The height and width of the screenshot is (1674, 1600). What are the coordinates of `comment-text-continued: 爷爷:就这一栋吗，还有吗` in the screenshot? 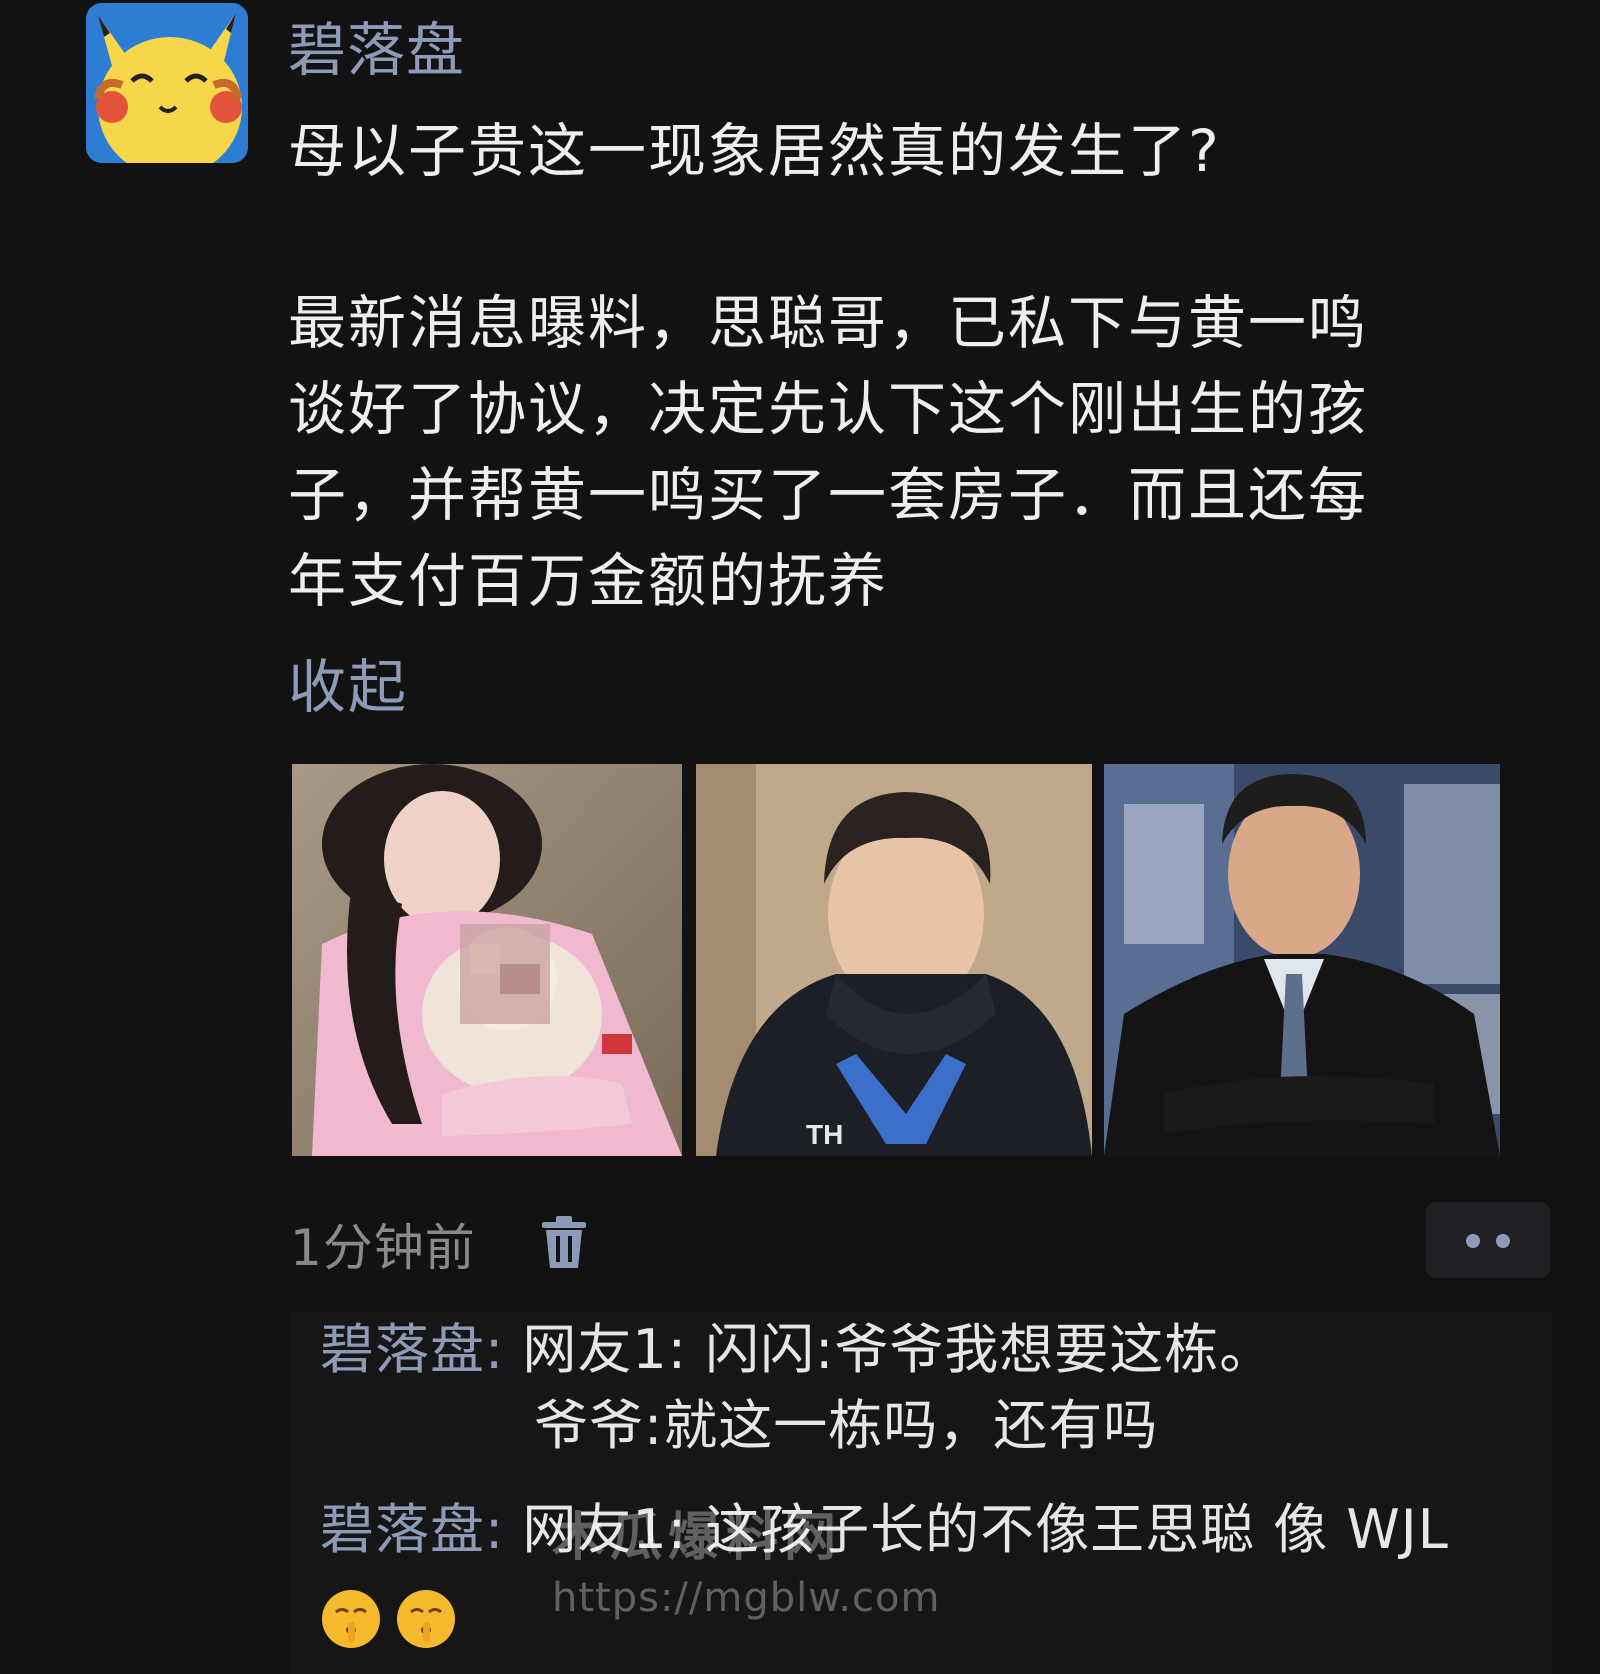 It's located at (846, 1425).